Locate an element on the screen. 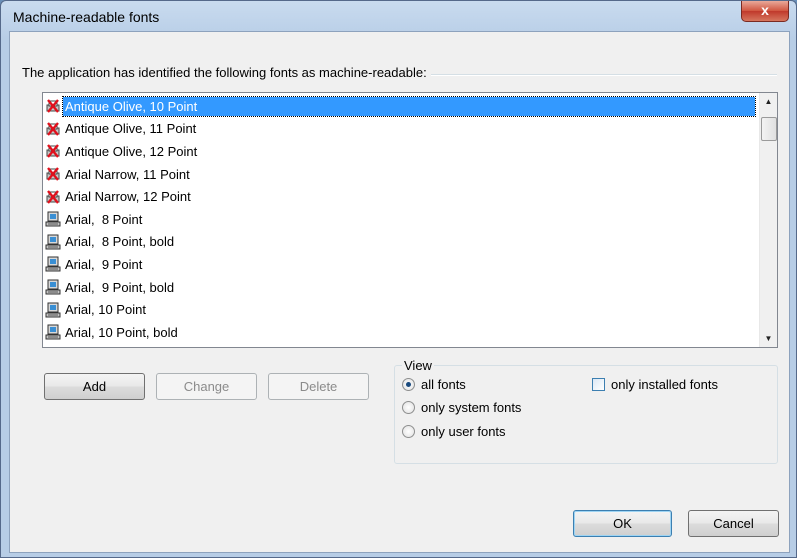 Image resolution: width=797 pixels, height=558 pixels. font-list-item: Arial, 10 Point is located at coordinates (399, 309).